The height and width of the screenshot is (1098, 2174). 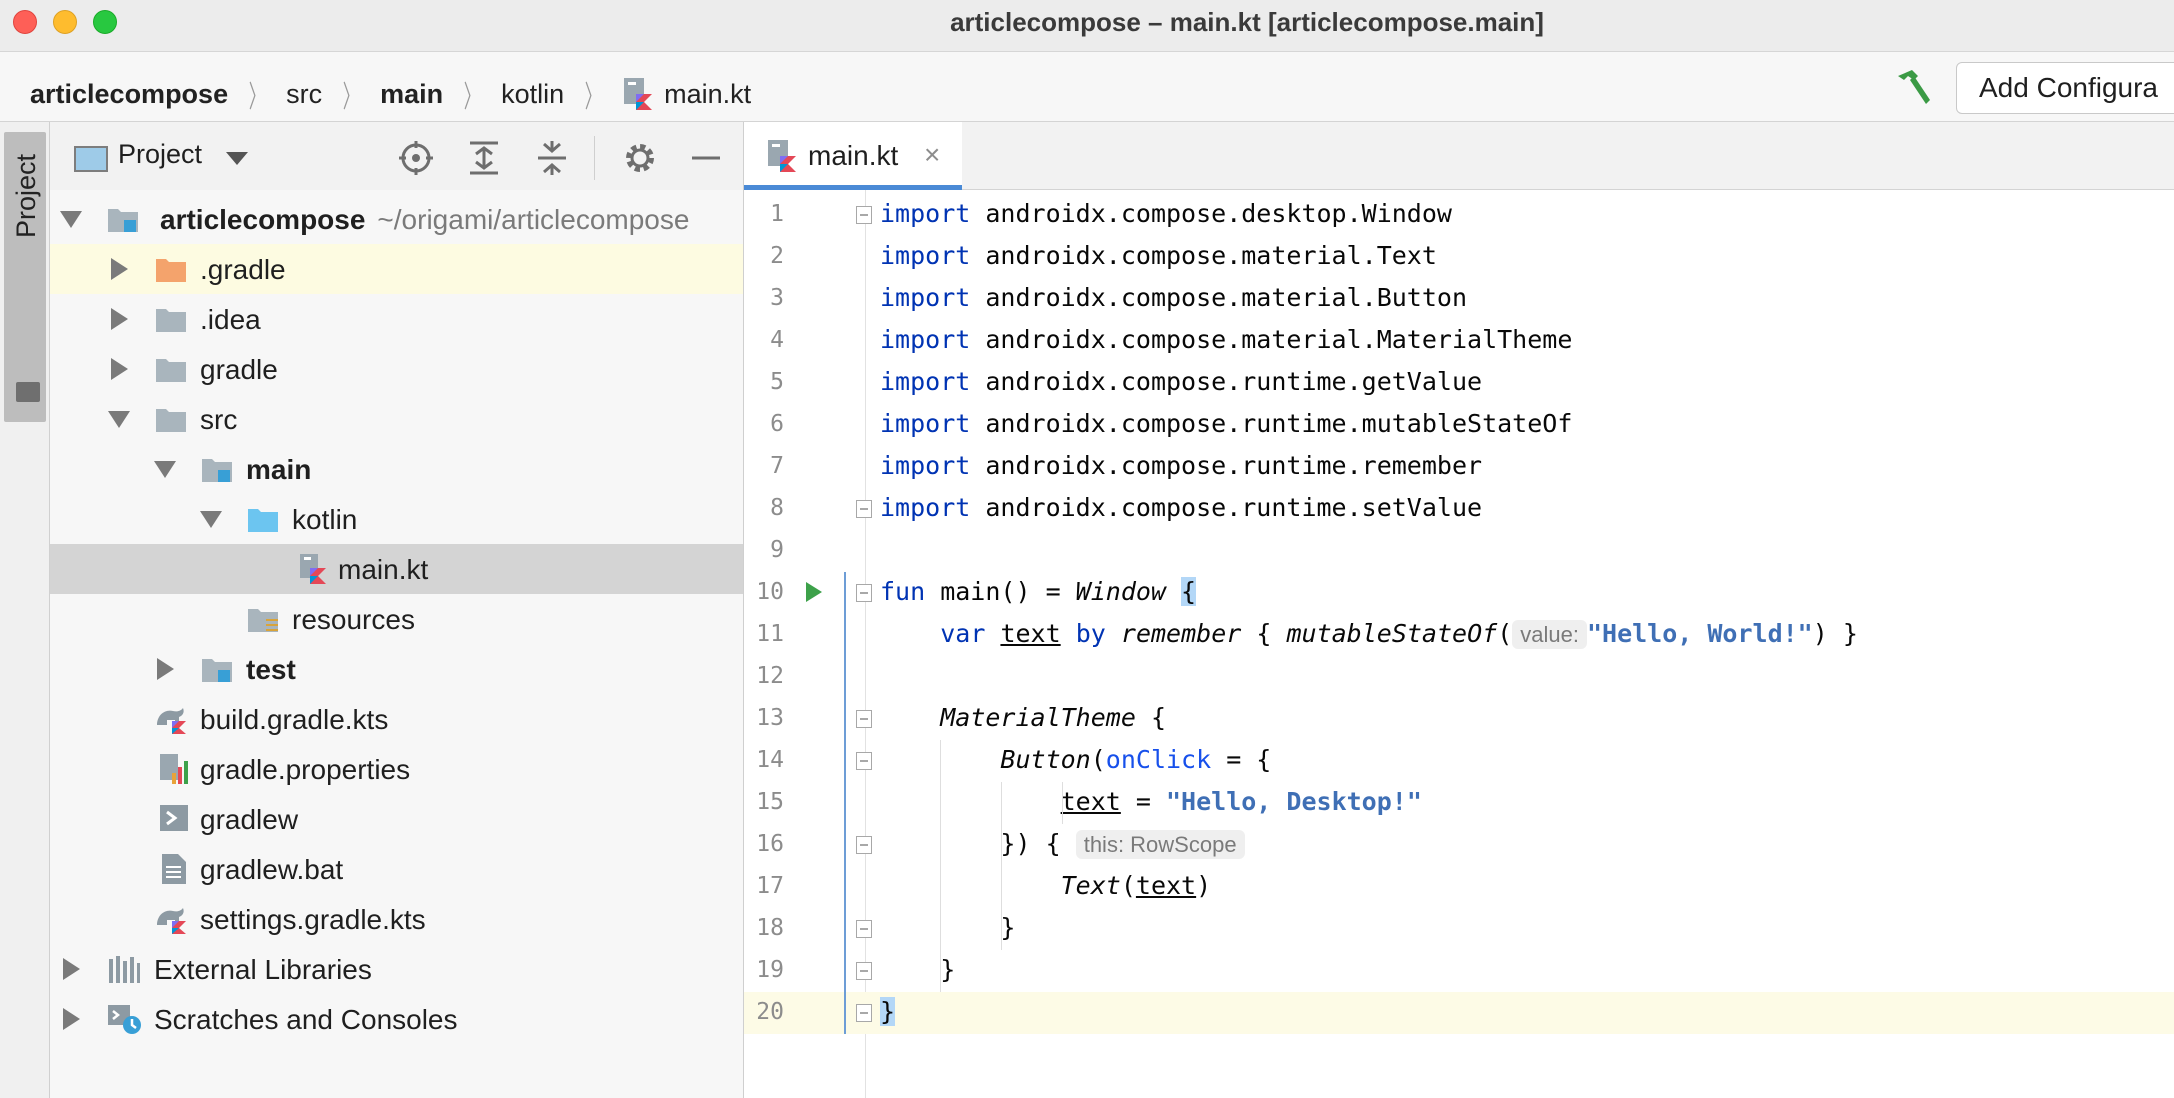 I want to click on tree-item-settings-gradle-kts: settings.gradle.kts, so click(x=396, y=919).